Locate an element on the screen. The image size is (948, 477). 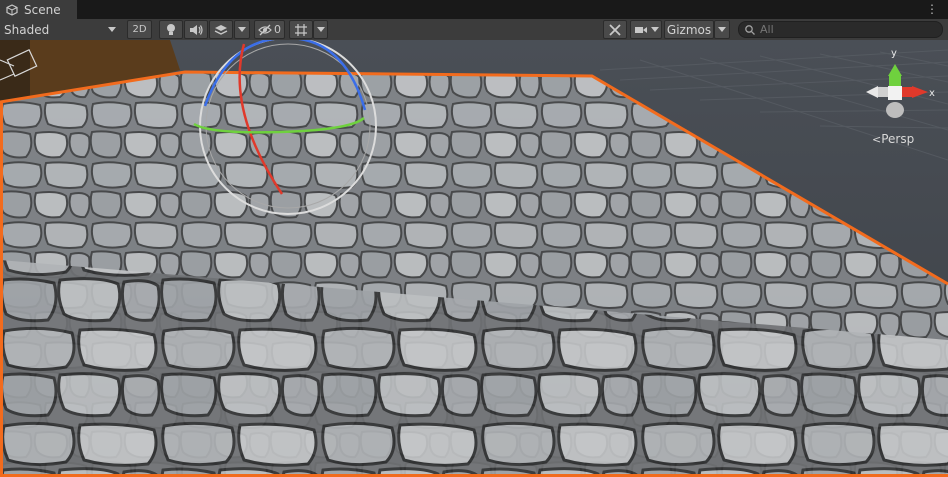
lighting-toggle-button is located at coordinates (171, 29).